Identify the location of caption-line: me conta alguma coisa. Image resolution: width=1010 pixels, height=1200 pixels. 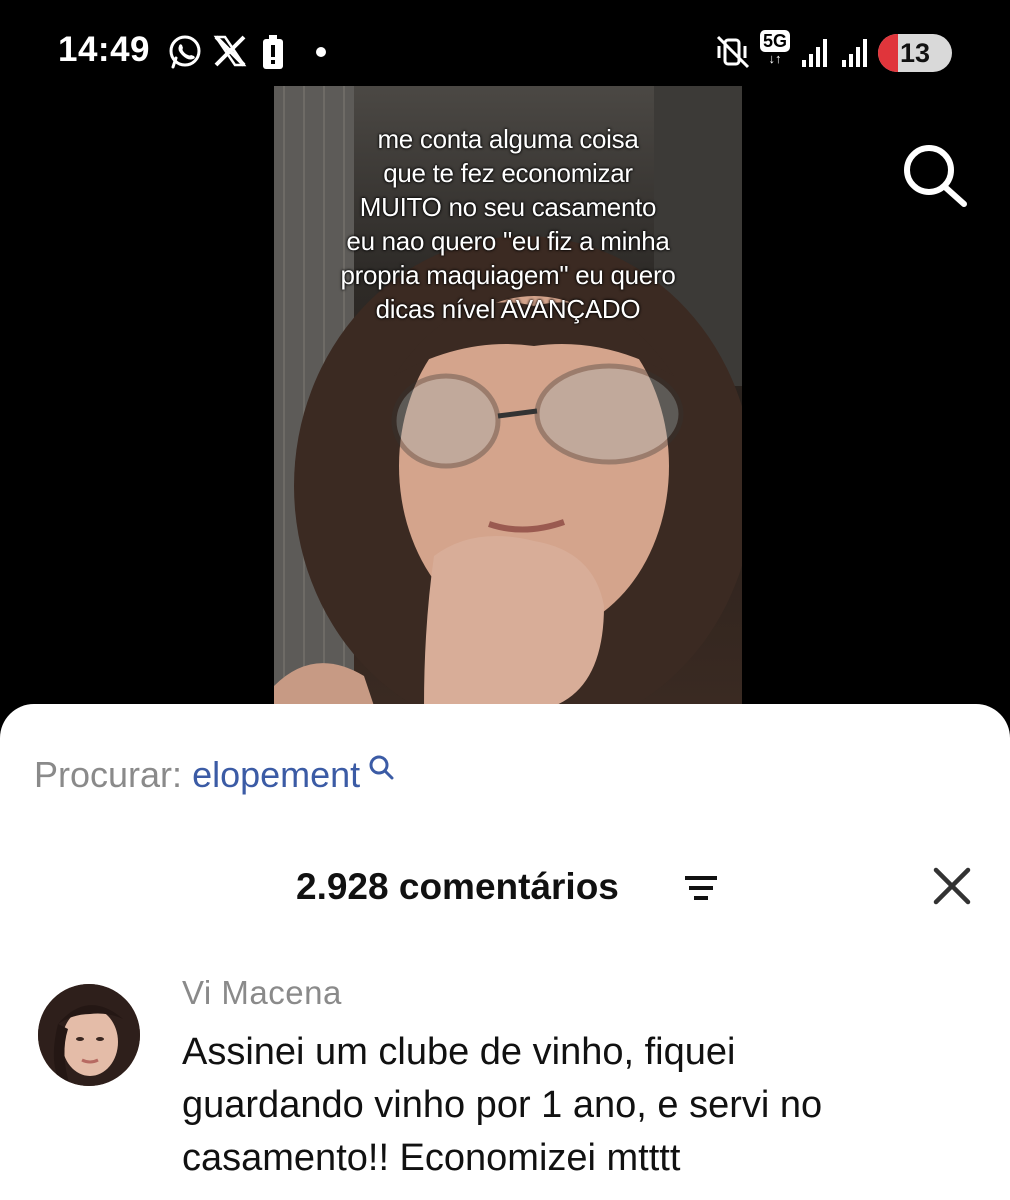
(508, 139).